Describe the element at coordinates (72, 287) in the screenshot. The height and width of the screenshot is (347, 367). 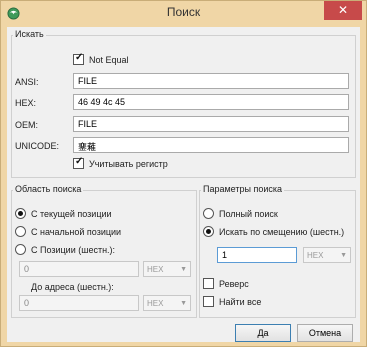
I see `to-address-label: До адреса (шестн.):` at that location.